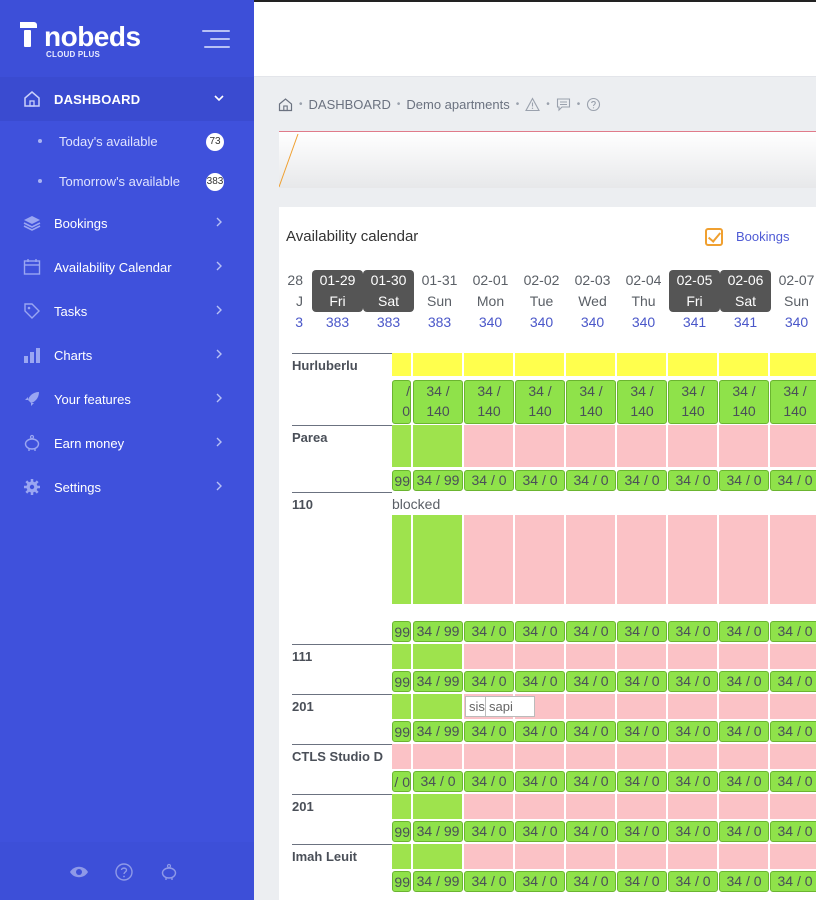 The image size is (816, 900). I want to click on room-label: Imah Leuit, so click(342, 854).